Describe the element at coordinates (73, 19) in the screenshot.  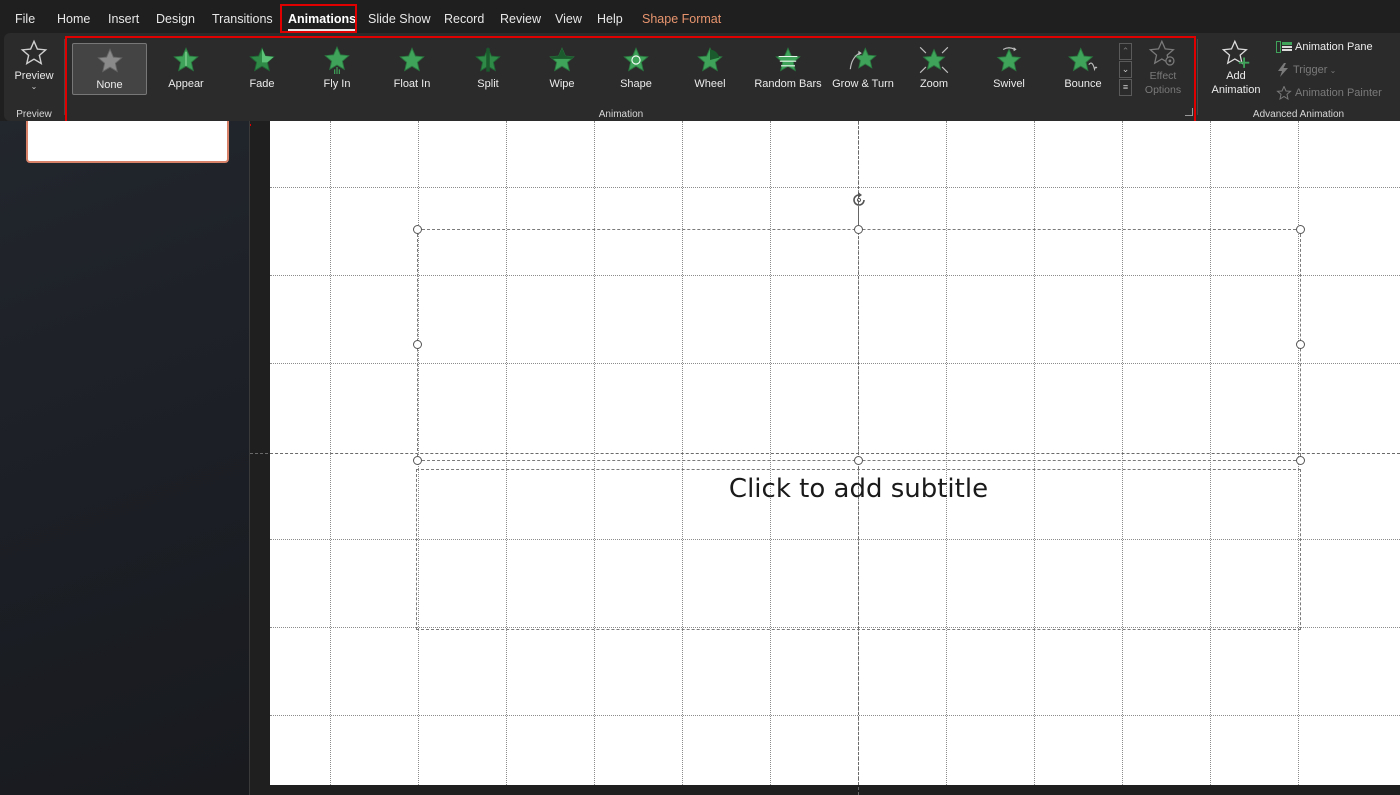
I see `tab-home: Home` at that location.